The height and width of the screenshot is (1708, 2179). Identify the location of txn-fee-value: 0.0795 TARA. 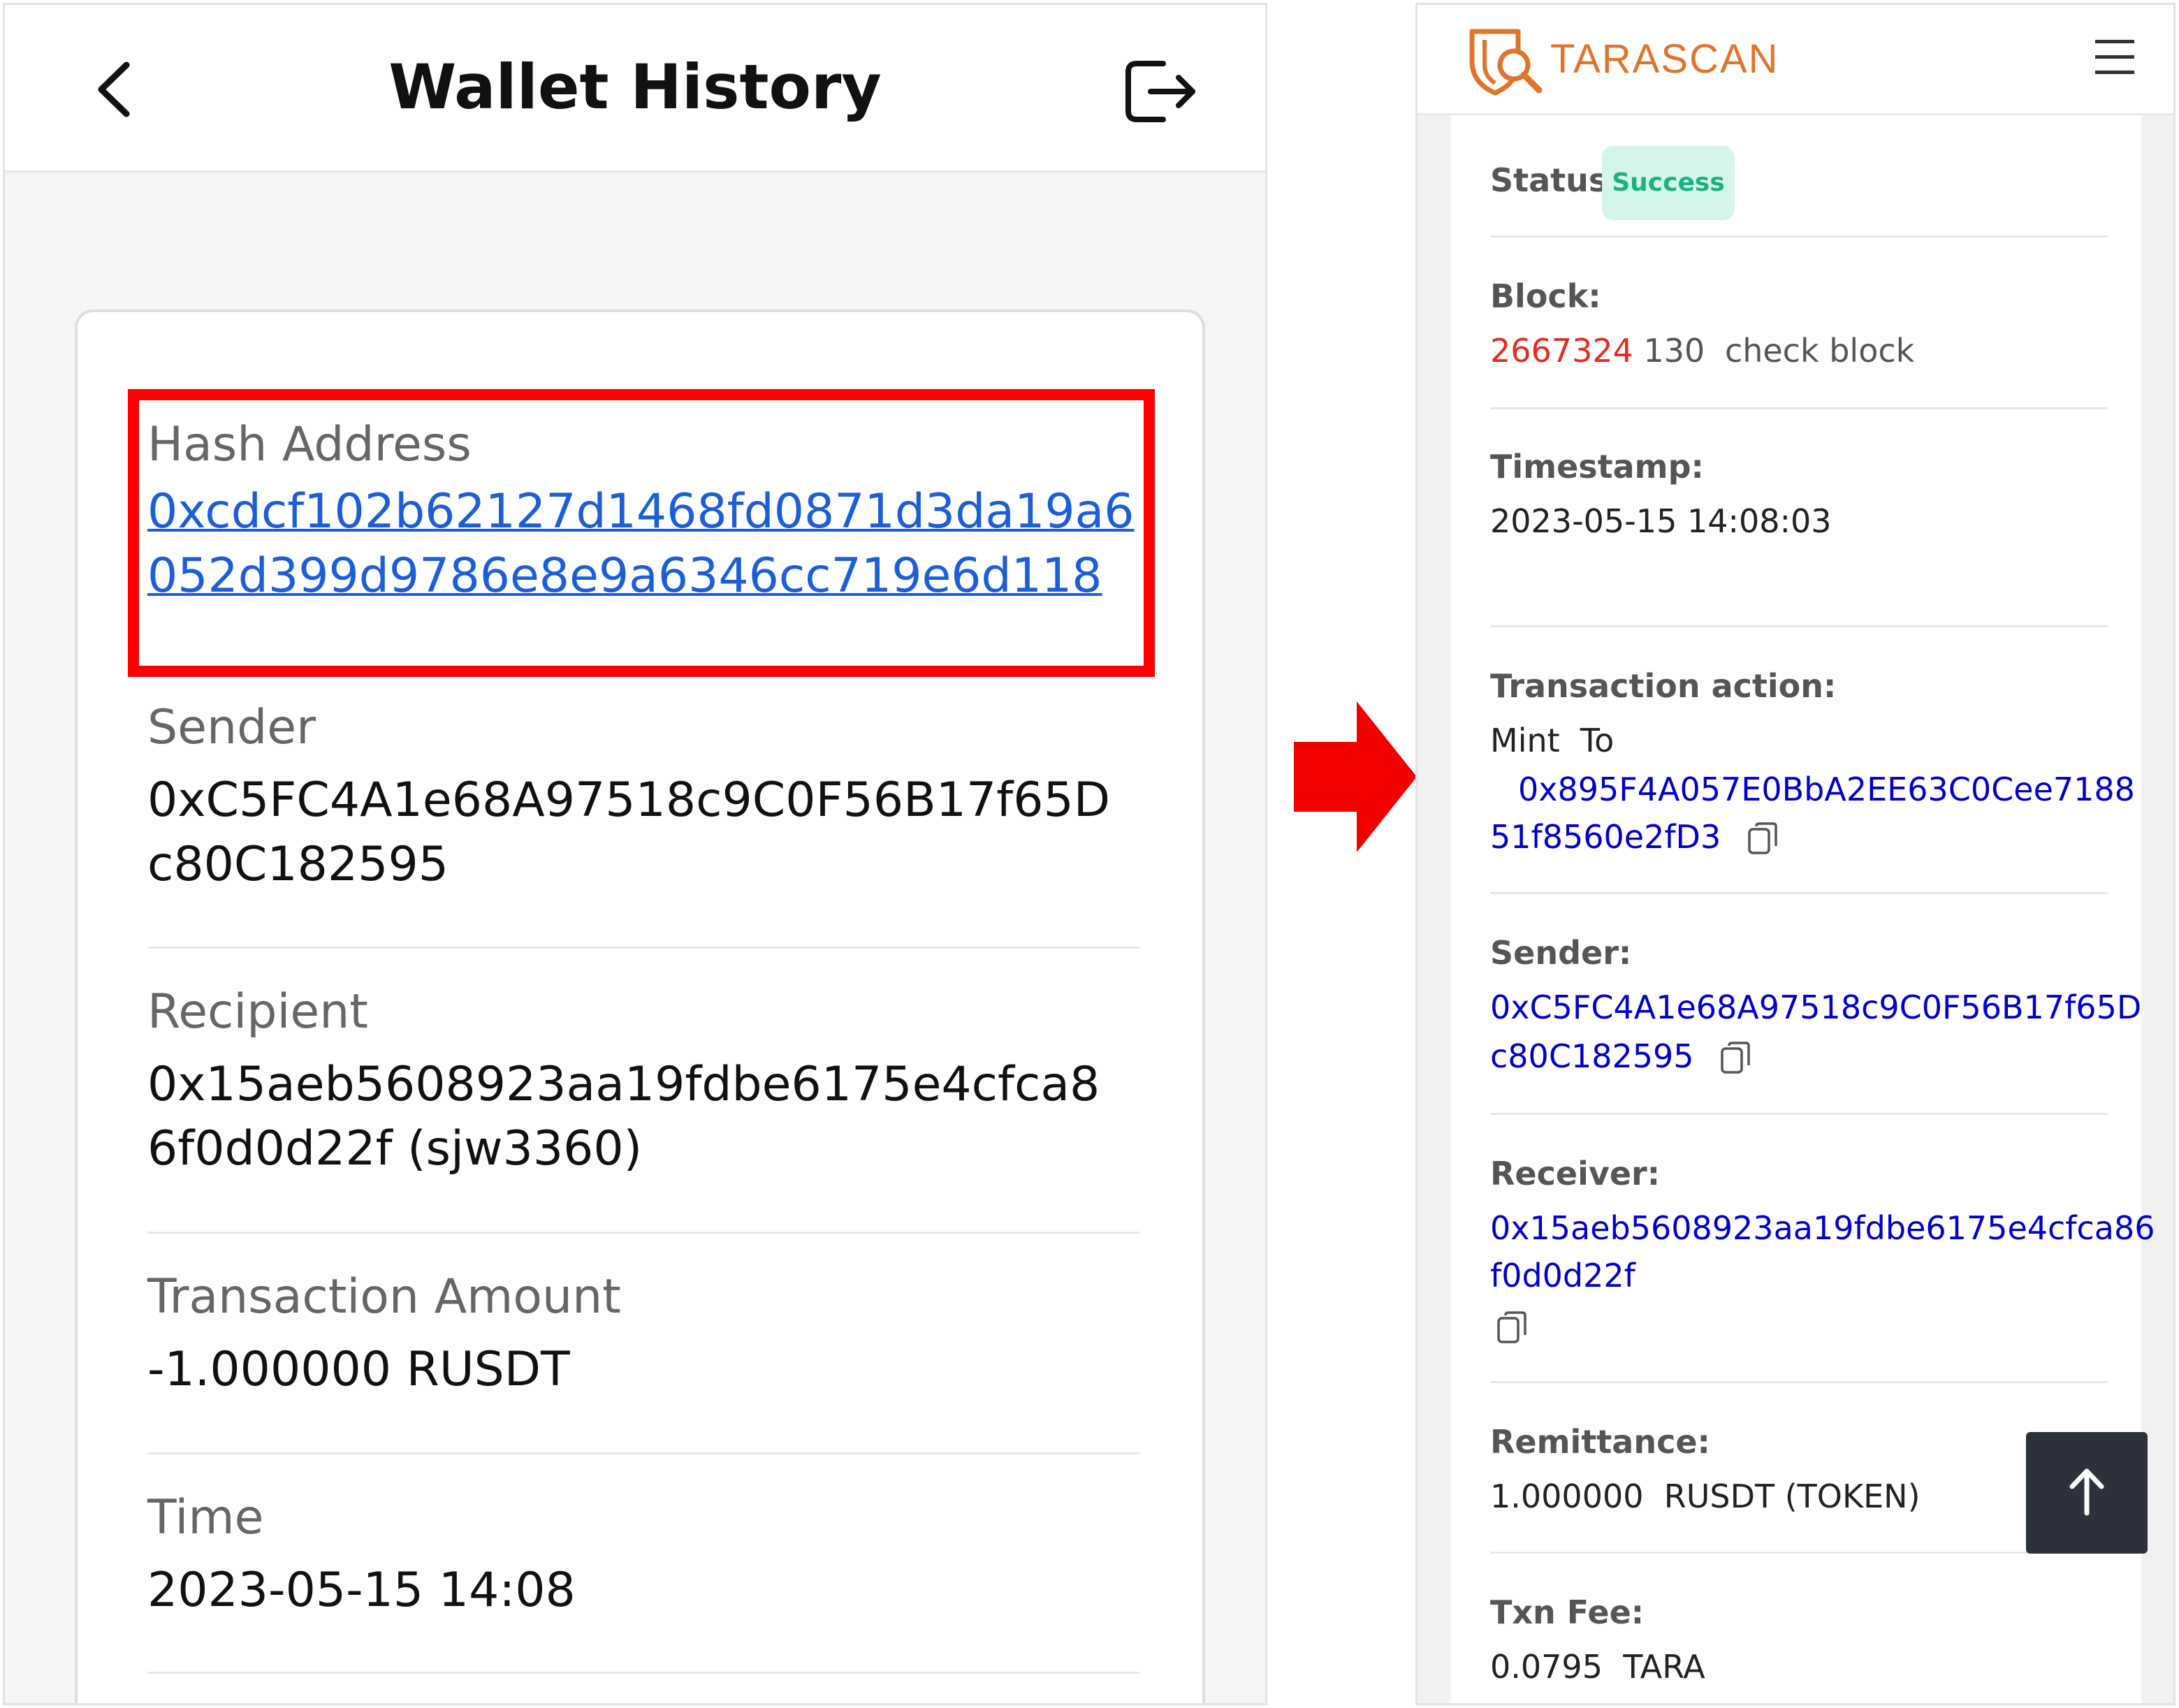
(1597, 1667).